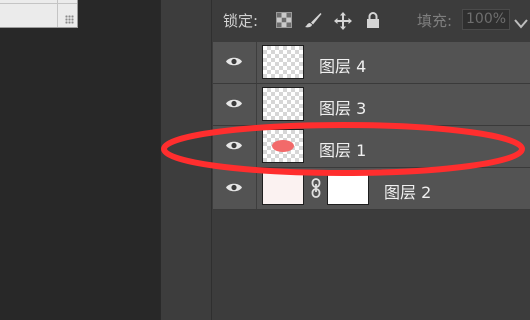 The image size is (530, 320). What do you see at coordinates (313, 20) in the screenshot?
I see `lock-image-pixels-icon` at bounding box center [313, 20].